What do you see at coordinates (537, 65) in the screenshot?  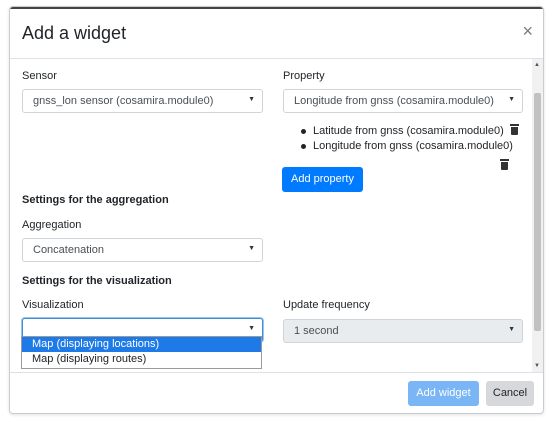 I see `scroll-up-icon: ▲` at bounding box center [537, 65].